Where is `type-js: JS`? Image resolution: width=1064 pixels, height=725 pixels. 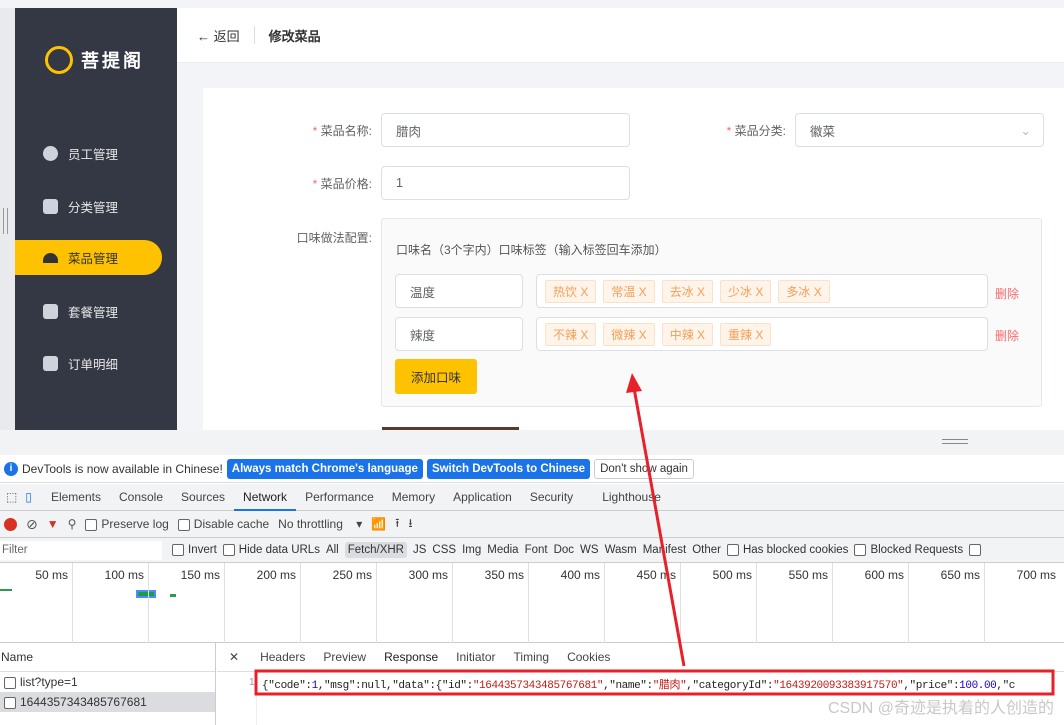 type-js: JS is located at coordinates (419, 550).